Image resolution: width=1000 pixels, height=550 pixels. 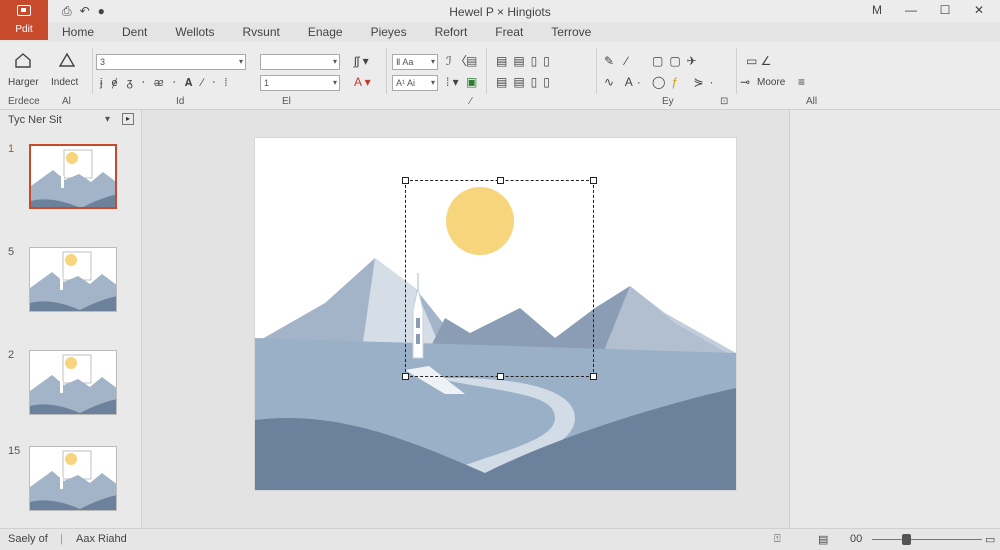 What do you see at coordinates (389, 32) in the screenshot?
I see `tab-pieyes: Pieyes` at bounding box center [389, 32].